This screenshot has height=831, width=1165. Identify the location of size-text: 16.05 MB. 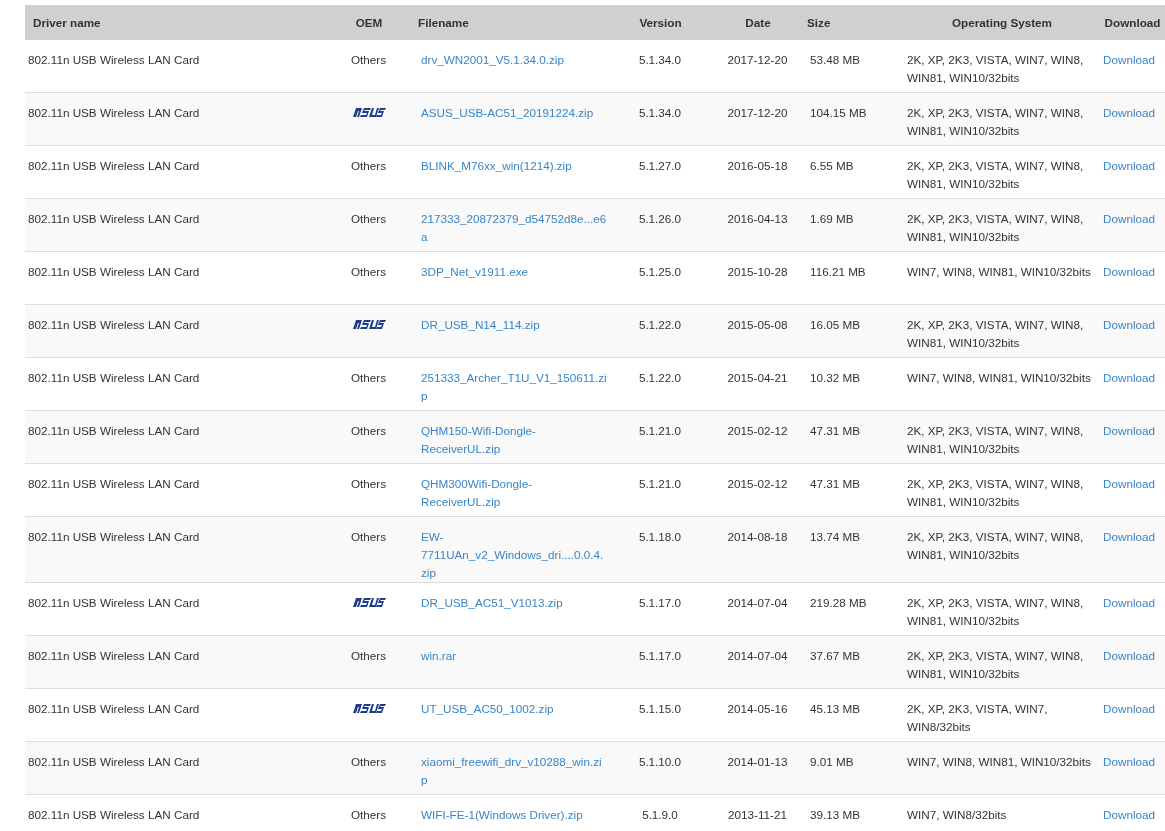
(835, 324).